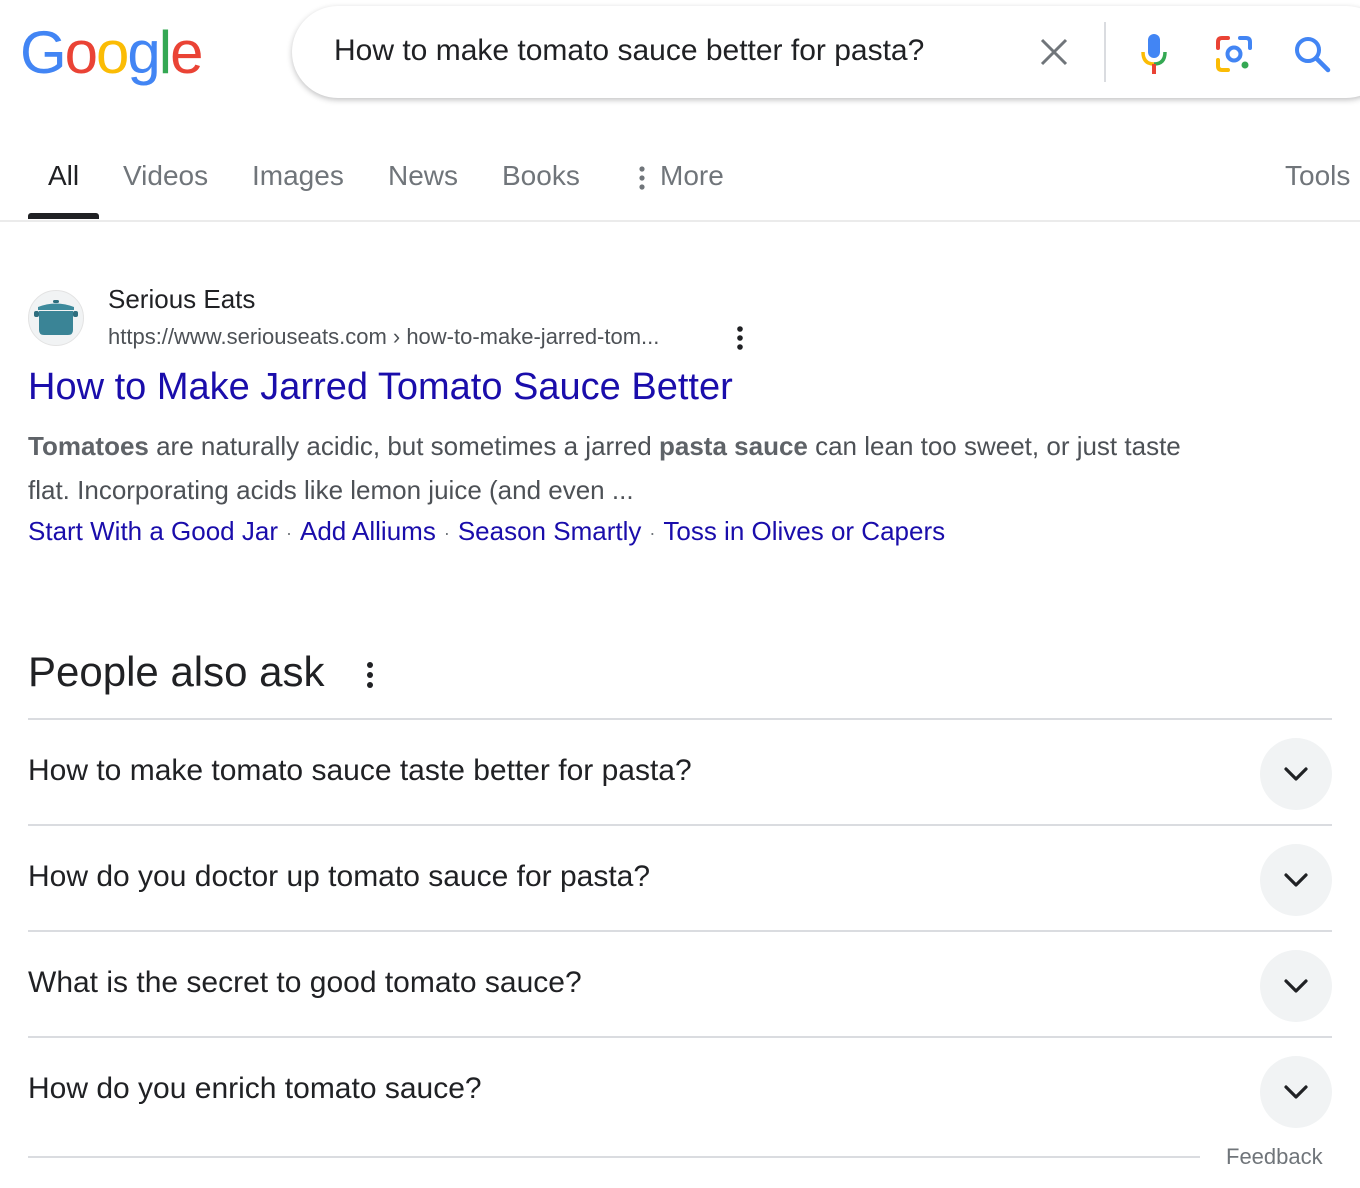  What do you see at coordinates (186, 52) in the screenshot?
I see `logo-letter: e` at bounding box center [186, 52].